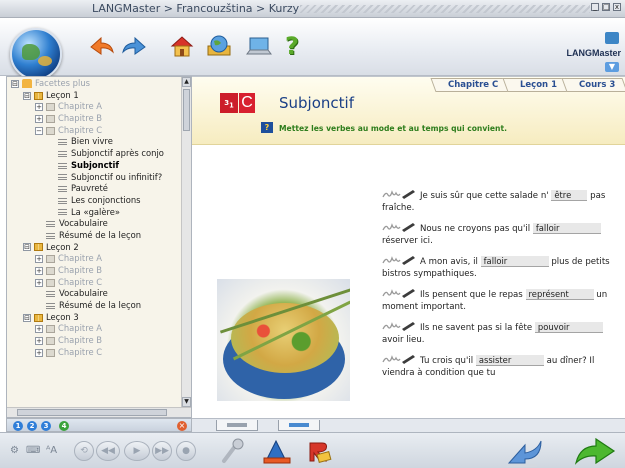 This screenshot has width=625, height=468. Describe the element at coordinates (117, 153) in the screenshot. I see `tree-item-label: Subjonctif après conjo` at that location.